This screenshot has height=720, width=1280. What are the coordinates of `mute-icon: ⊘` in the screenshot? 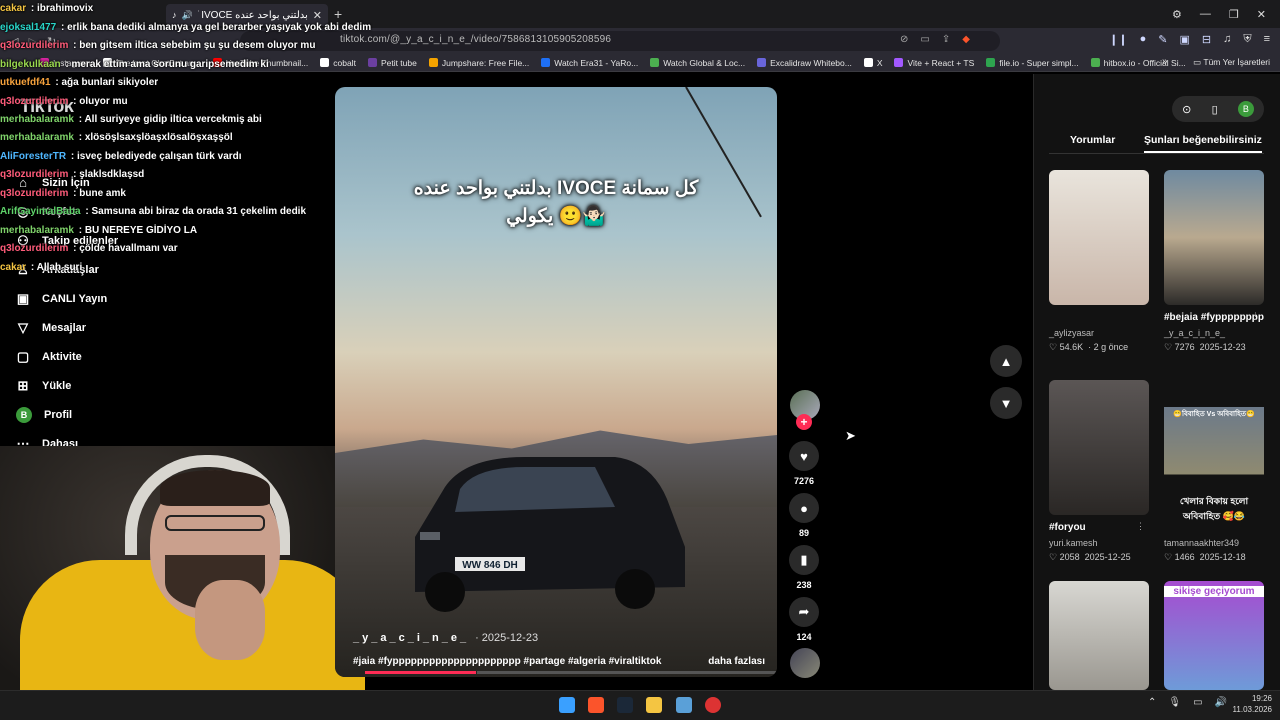 It's located at (904, 39).